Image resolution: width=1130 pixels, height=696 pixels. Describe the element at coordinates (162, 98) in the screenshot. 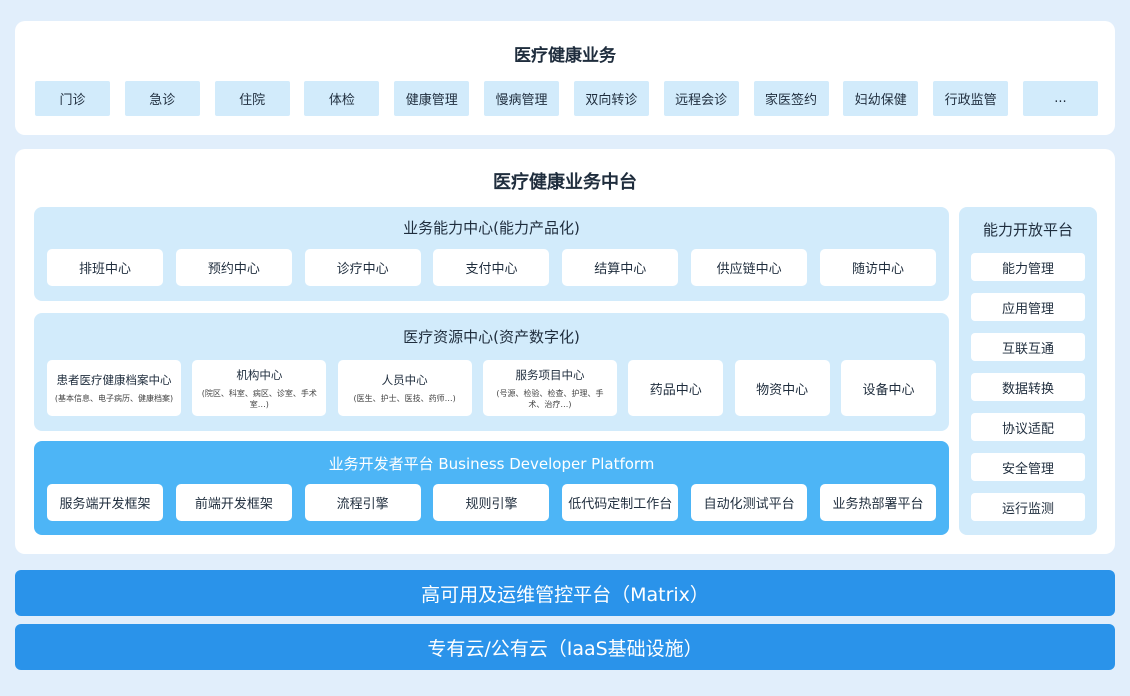

I see `business-item: 急诊` at that location.